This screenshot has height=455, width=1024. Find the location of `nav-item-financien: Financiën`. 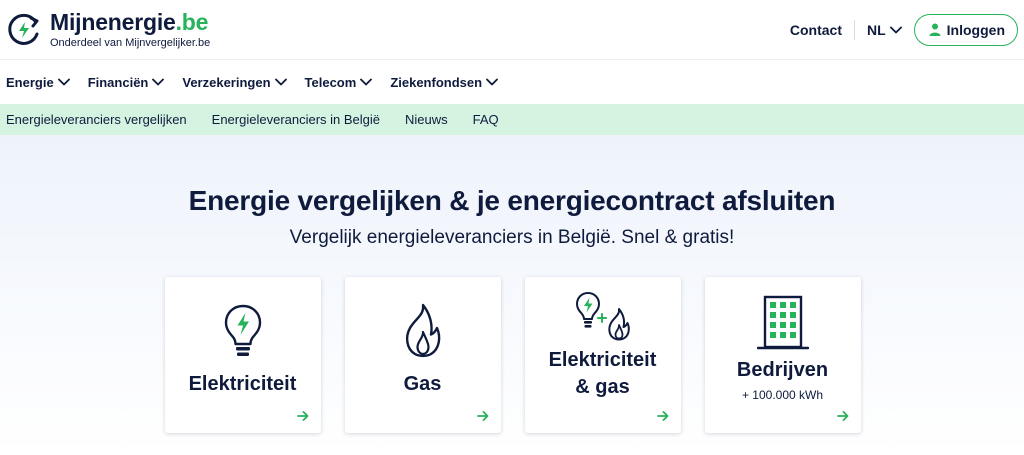

nav-item-financien: Financiën is located at coordinates (126, 82).